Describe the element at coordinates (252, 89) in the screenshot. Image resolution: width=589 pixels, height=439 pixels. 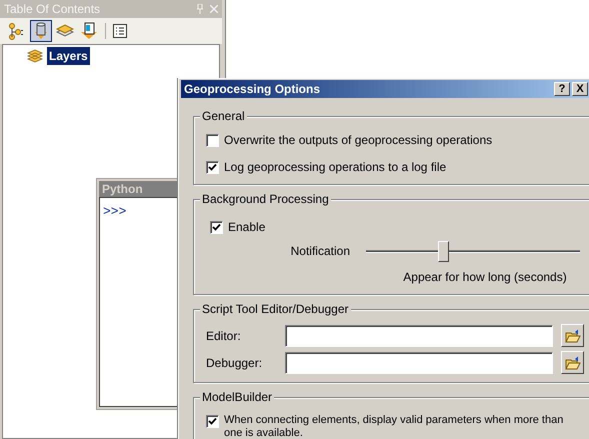
I see `dialog-title: Geoprocessing Options` at that location.